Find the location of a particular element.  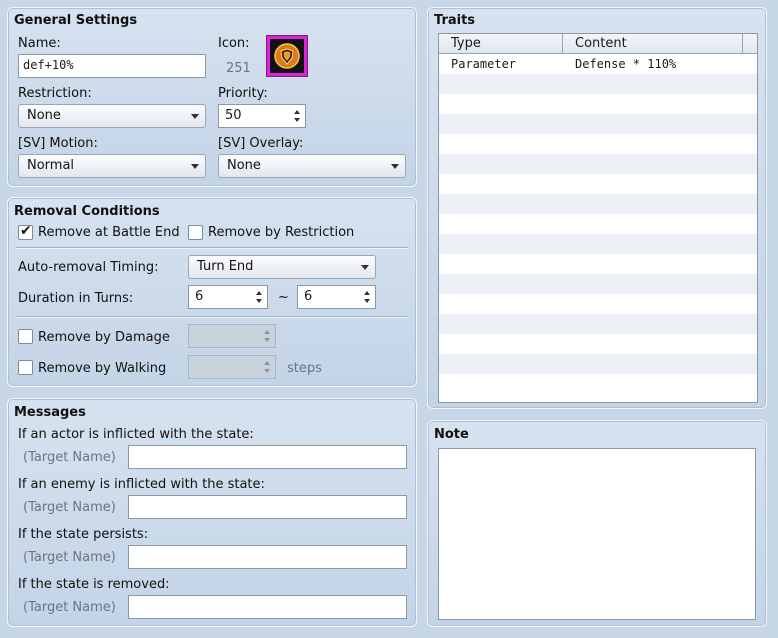

actor-message-input is located at coordinates (267, 457).